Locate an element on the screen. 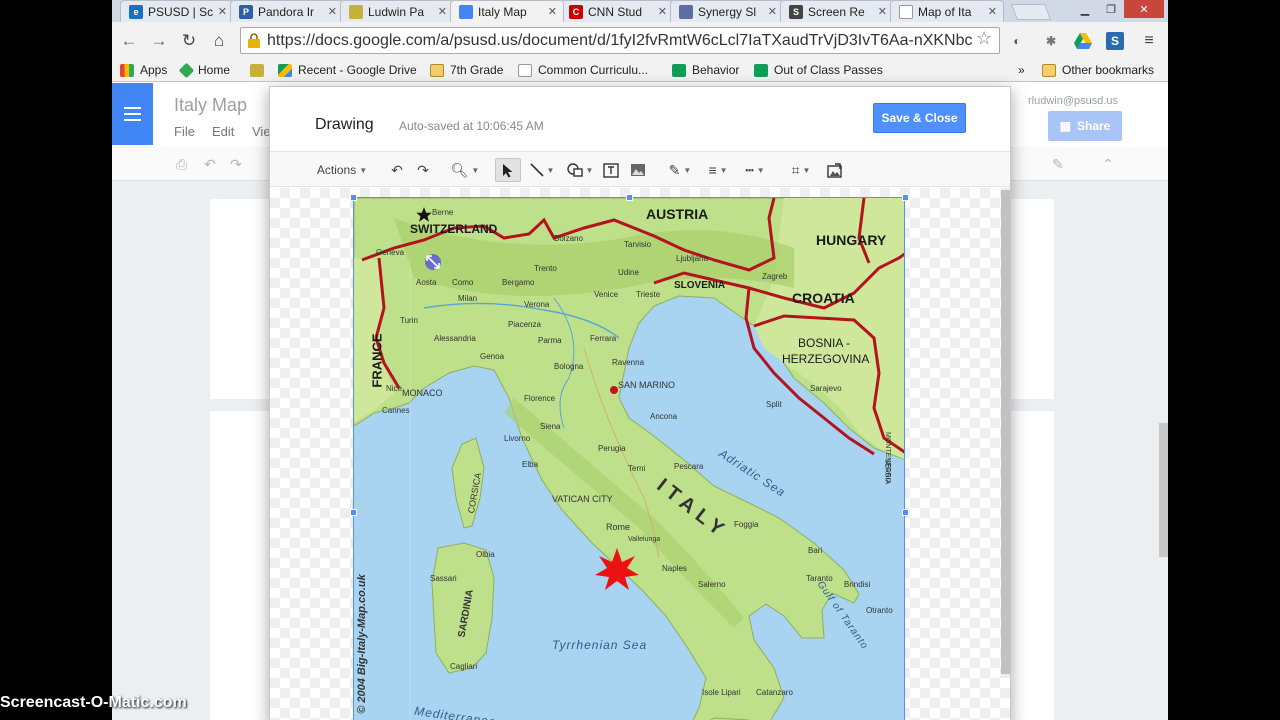 Image resolution: width=1280 pixels, height=720 pixels. line-dash-icon: ┅ ▼ is located at coordinates (755, 170).